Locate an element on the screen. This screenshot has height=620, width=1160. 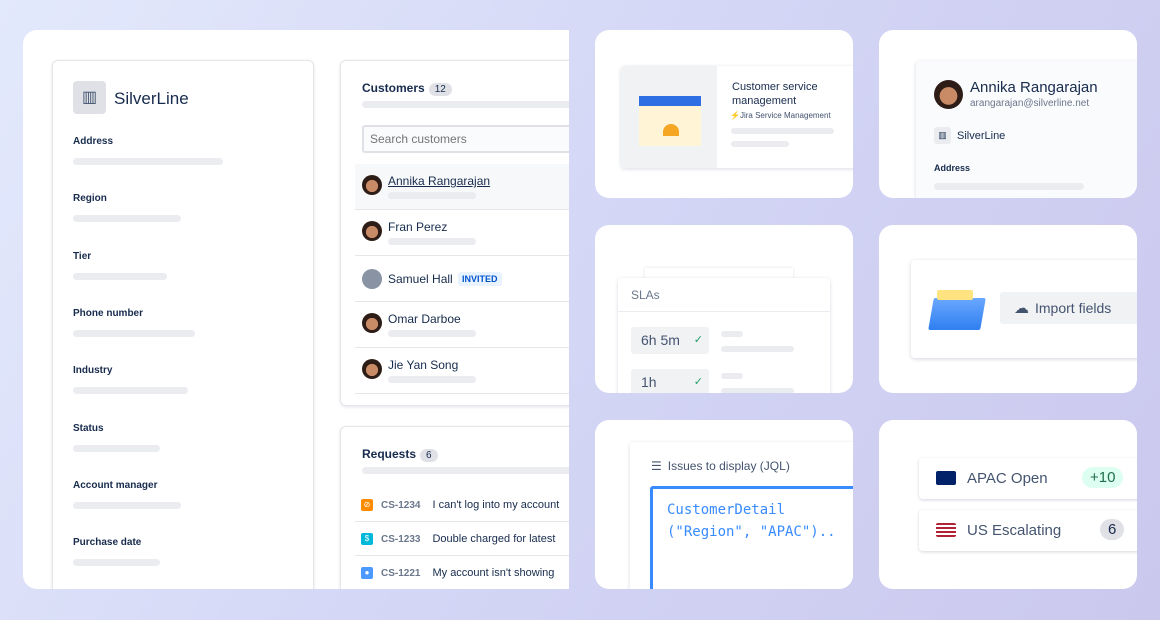
request-row: $ CS-1233 Double charged for latest is located at coordinates (458, 539).